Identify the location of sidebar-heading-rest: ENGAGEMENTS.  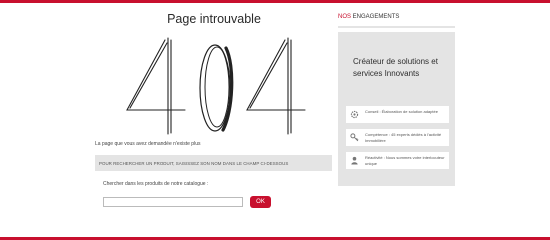
(375, 17).